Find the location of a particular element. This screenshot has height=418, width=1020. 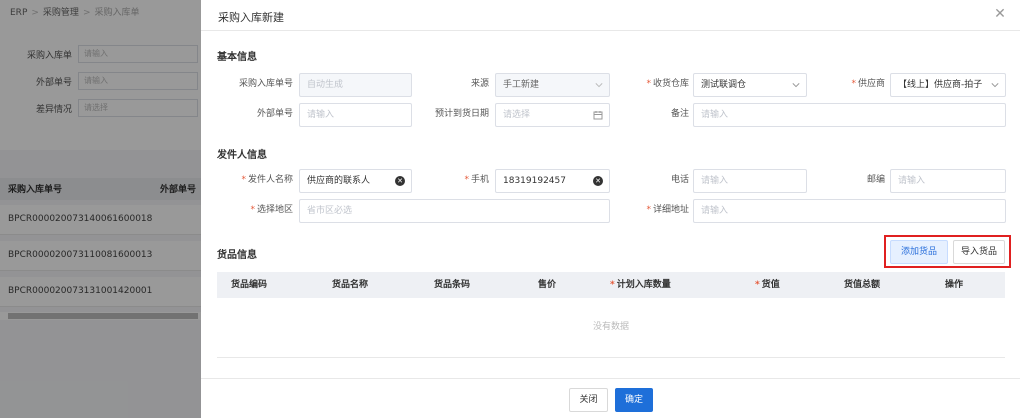

column-header: 货值总额 is located at coordinates (862, 285).